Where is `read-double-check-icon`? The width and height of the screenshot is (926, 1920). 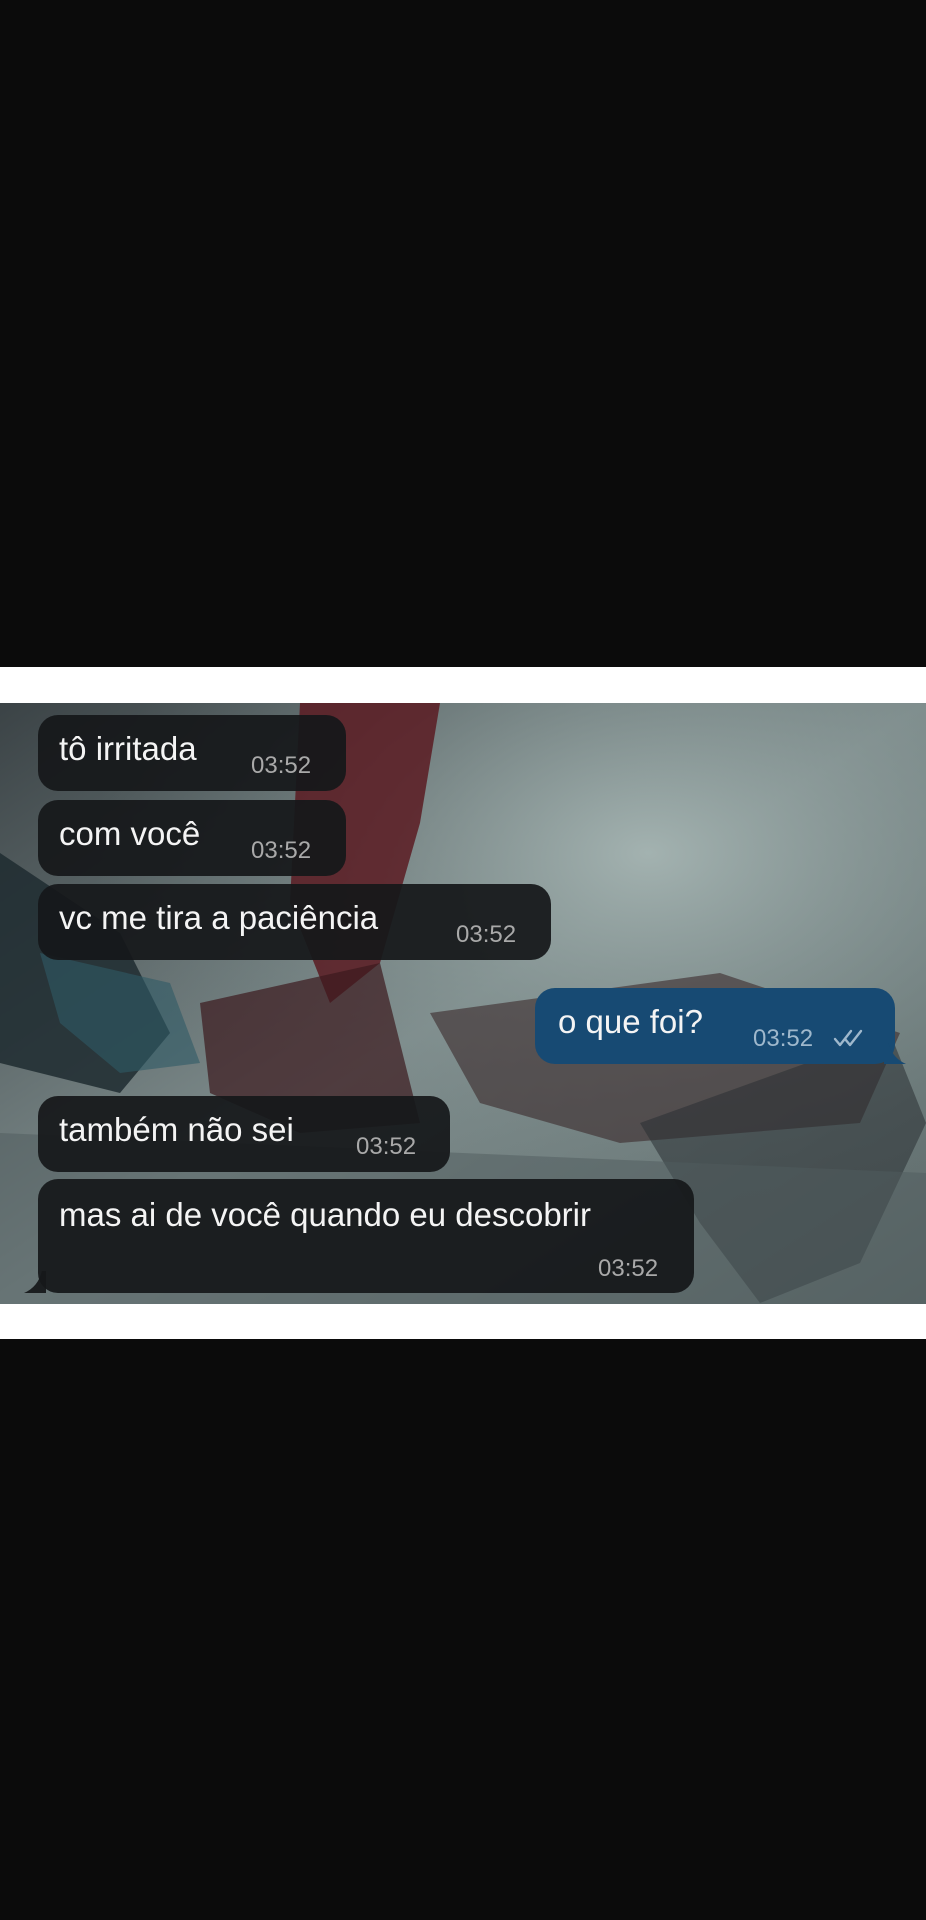
read-double-check-icon is located at coordinates (848, 1038).